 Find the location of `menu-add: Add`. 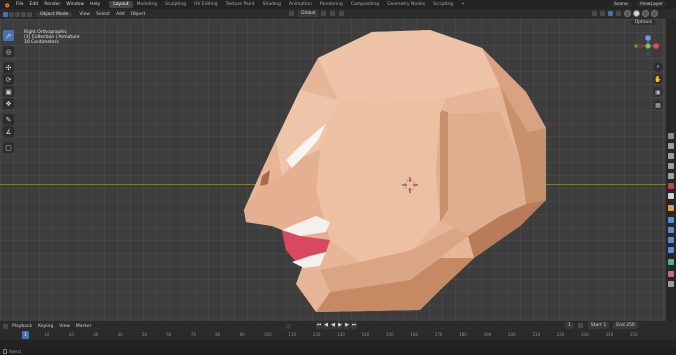

menu-add: Add is located at coordinates (120, 14).